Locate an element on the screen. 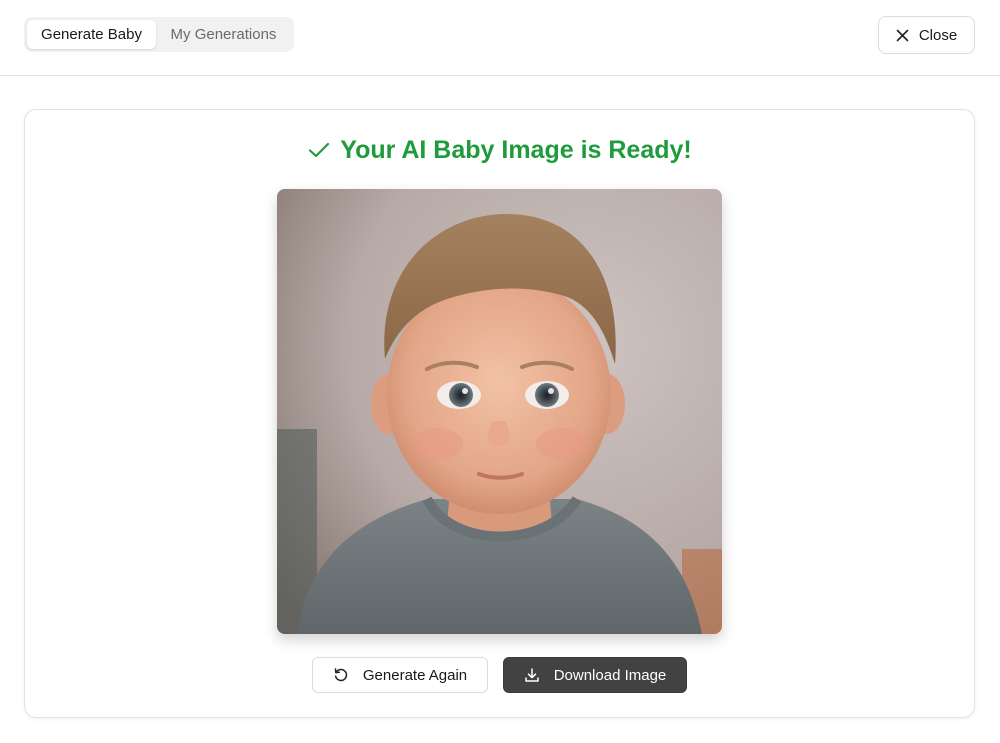 The height and width of the screenshot is (743, 1000). tab-my-generations: My Generations is located at coordinates (223, 34).